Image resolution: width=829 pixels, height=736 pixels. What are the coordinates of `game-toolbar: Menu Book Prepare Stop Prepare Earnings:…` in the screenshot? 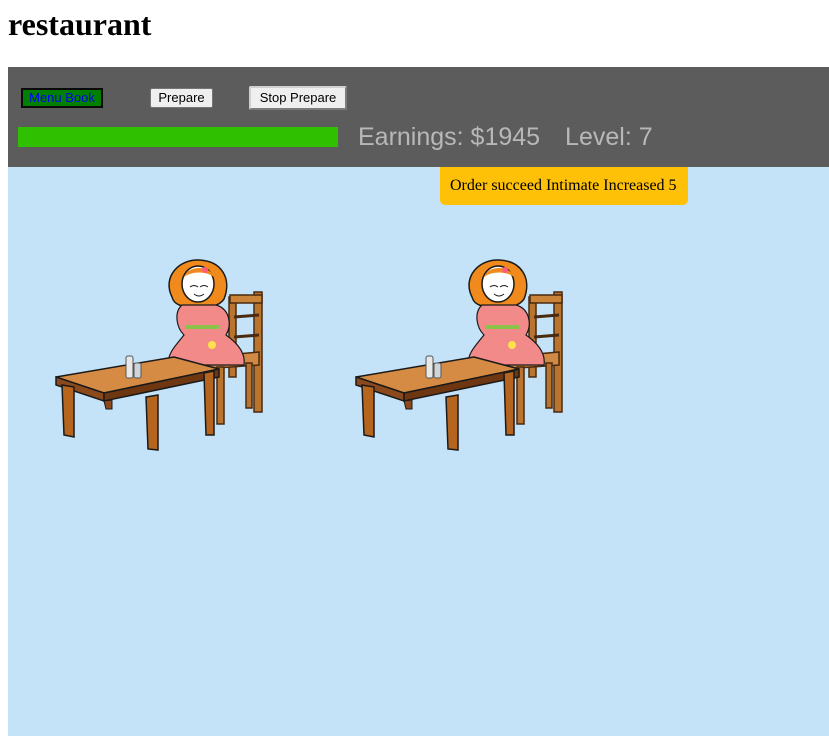 It's located at (418, 117).